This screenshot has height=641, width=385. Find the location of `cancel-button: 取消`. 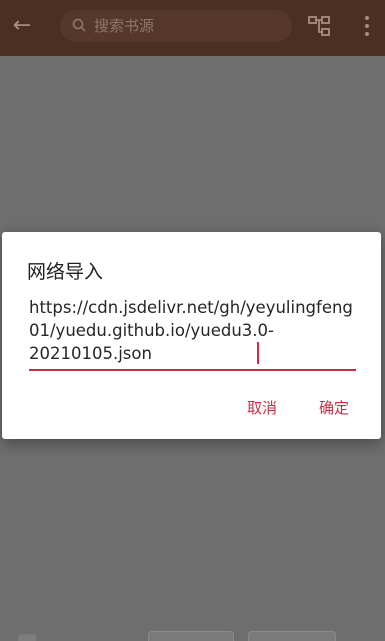

cancel-button: 取消 is located at coordinates (262, 408).